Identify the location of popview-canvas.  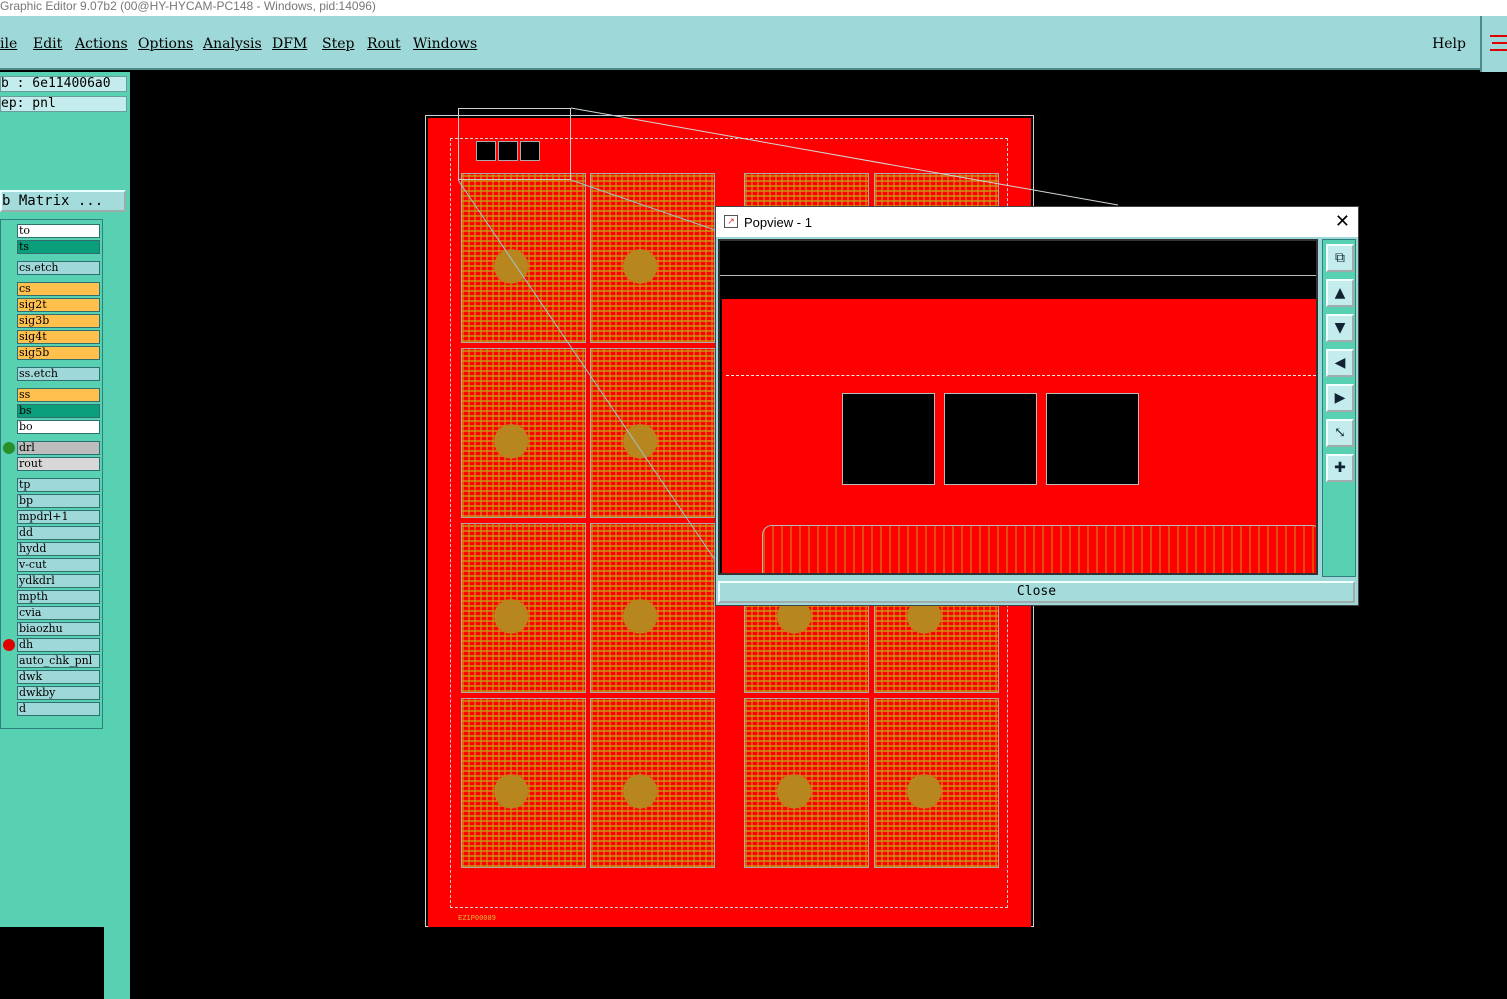
(1018, 407).